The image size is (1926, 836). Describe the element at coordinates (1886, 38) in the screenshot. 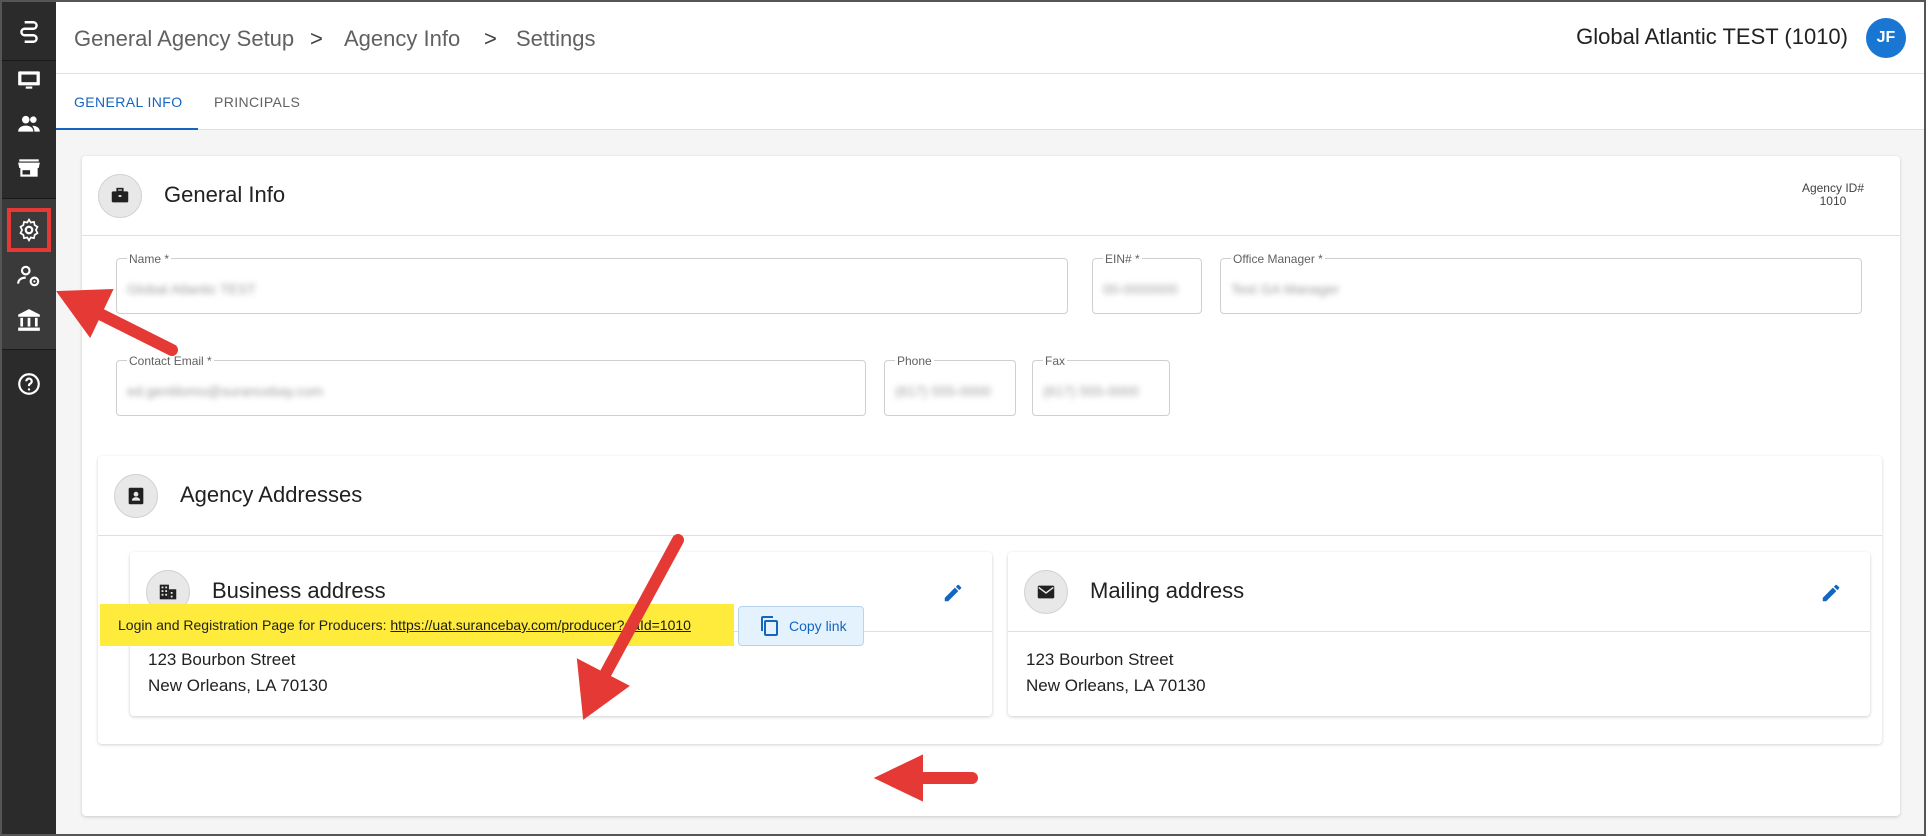

I see `avatar: JF` at that location.